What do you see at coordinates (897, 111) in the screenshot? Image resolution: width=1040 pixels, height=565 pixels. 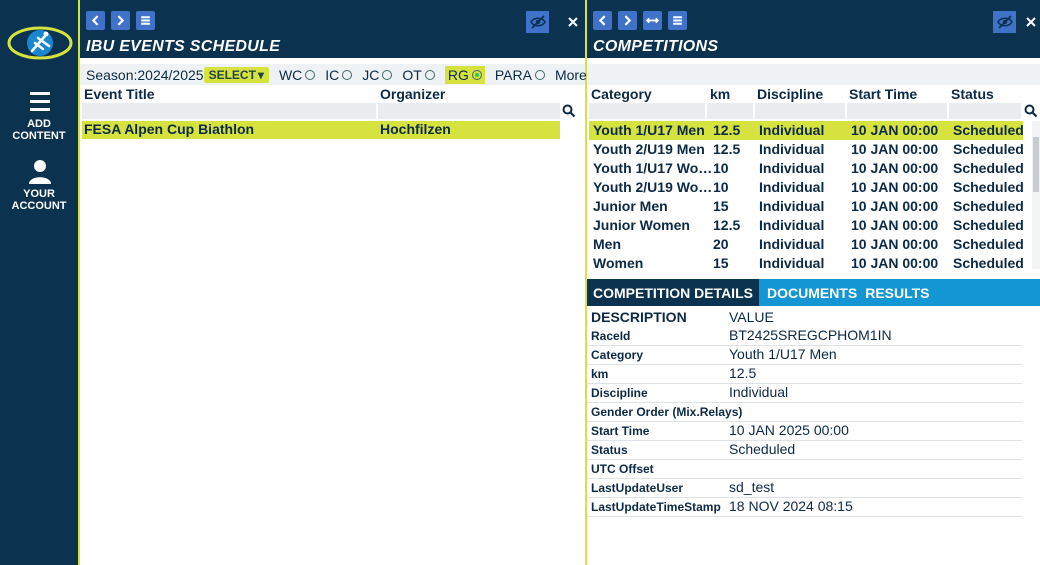 I see `start-time-filter-input` at bounding box center [897, 111].